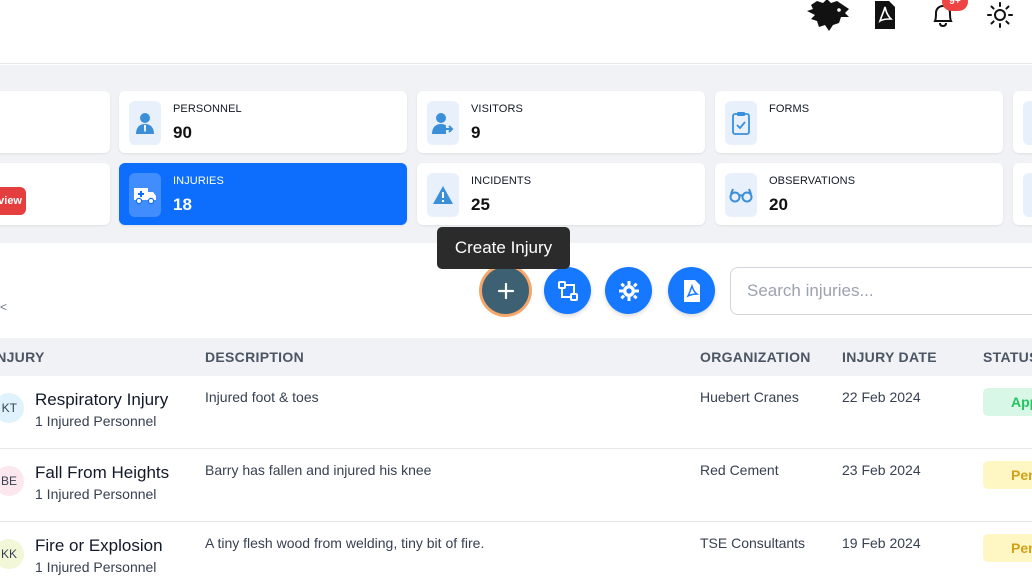 The image size is (1032, 576). I want to click on notification-count-badge: 9+, so click(955, 5).